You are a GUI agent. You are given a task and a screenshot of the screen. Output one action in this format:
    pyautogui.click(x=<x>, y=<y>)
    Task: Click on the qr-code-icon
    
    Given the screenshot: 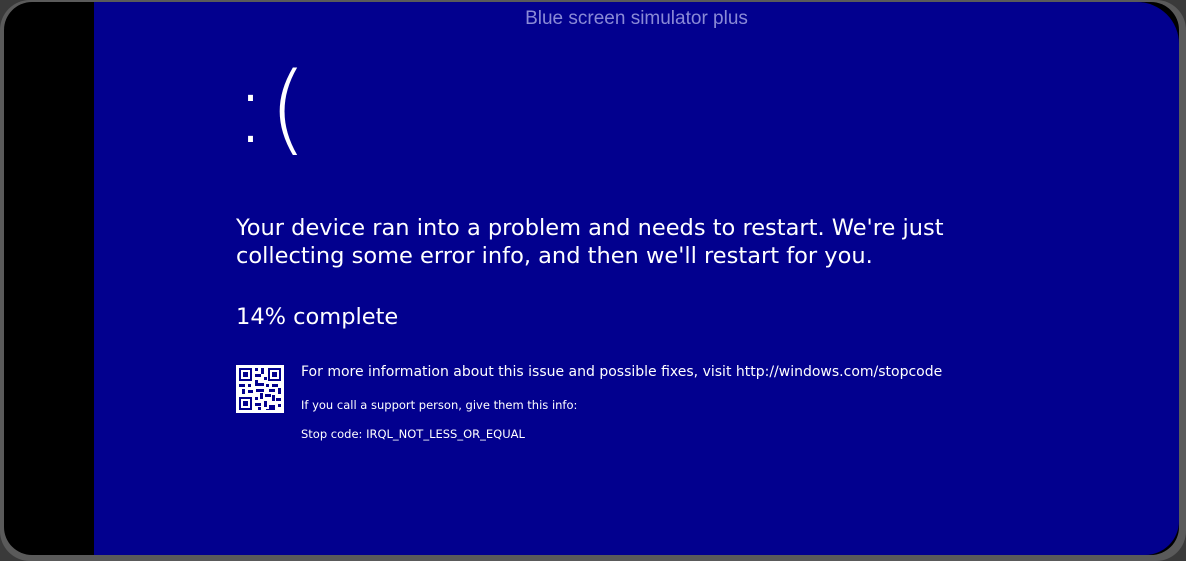 What is the action you would take?
    pyautogui.click(x=260, y=389)
    